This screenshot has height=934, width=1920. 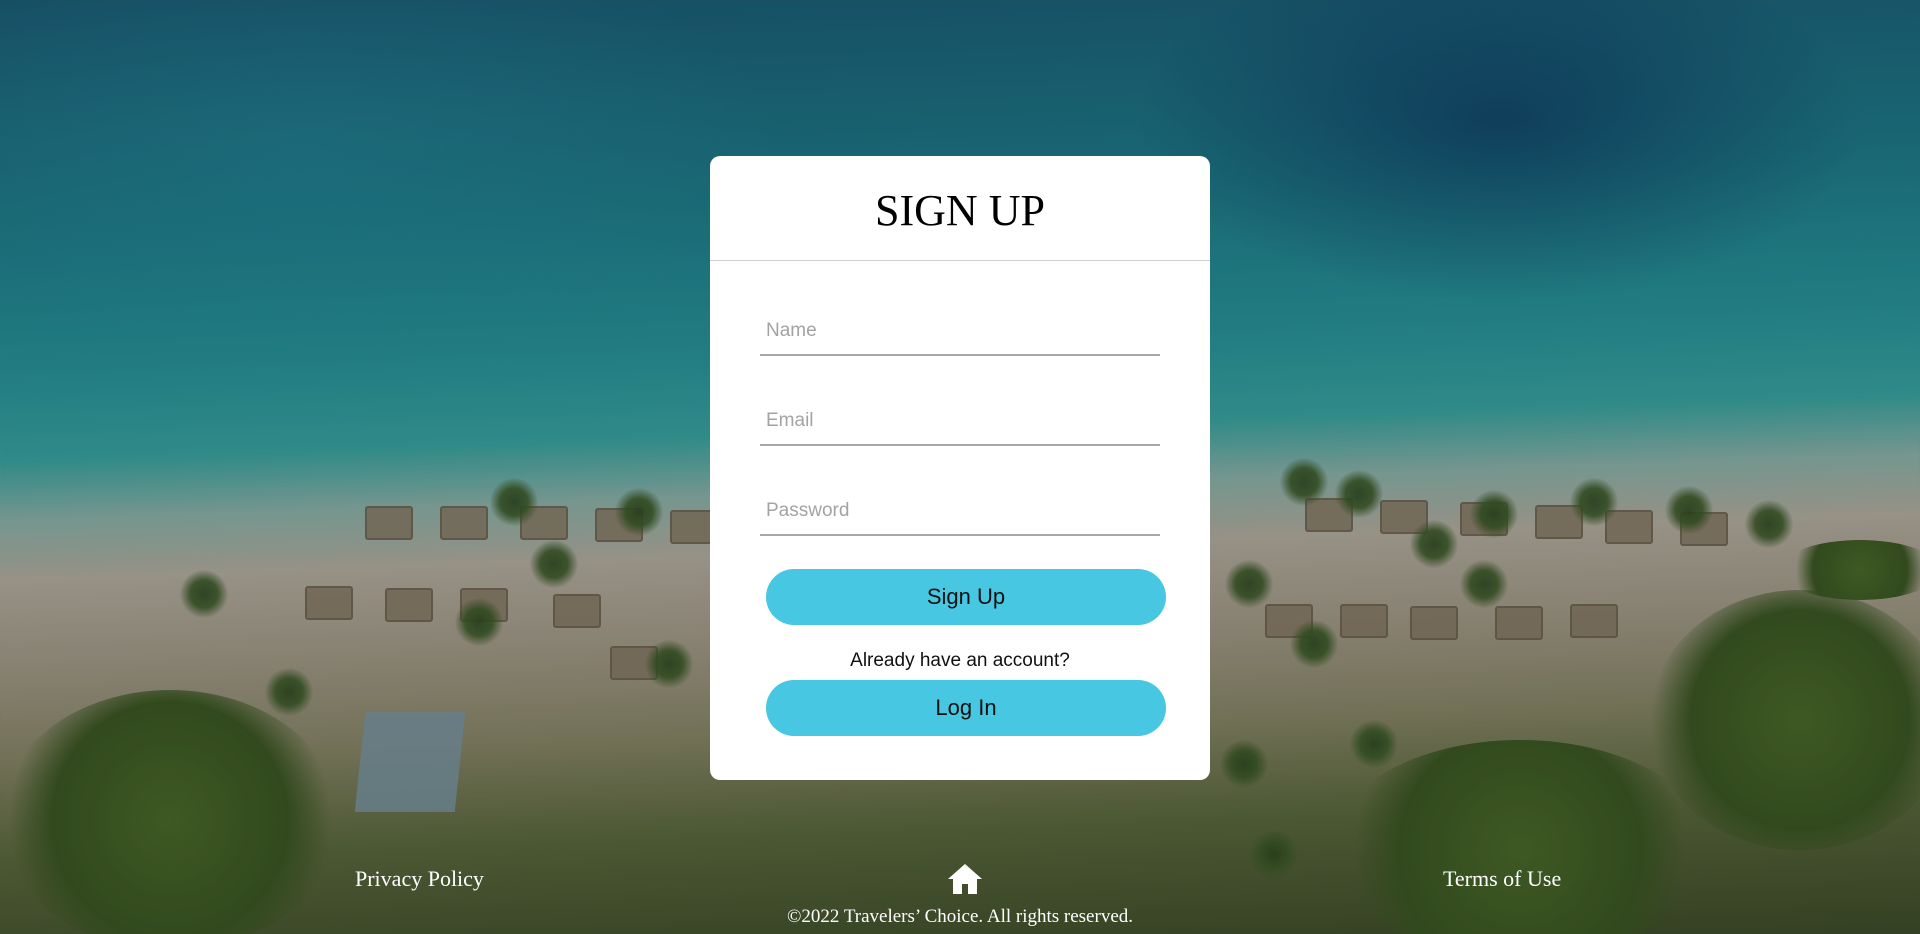 I want to click on terms-of-use-link: Terms of Use, so click(x=1502, y=879).